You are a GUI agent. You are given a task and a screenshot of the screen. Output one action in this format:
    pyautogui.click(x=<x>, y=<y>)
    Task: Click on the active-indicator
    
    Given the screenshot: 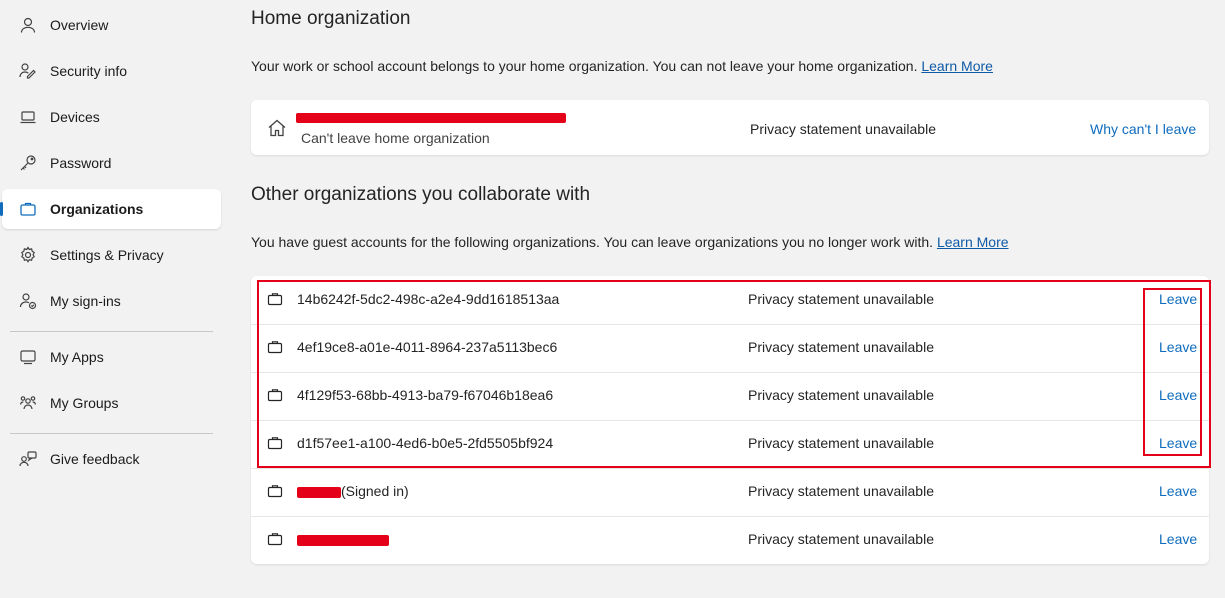 What is the action you would take?
    pyautogui.click(x=1, y=209)
    